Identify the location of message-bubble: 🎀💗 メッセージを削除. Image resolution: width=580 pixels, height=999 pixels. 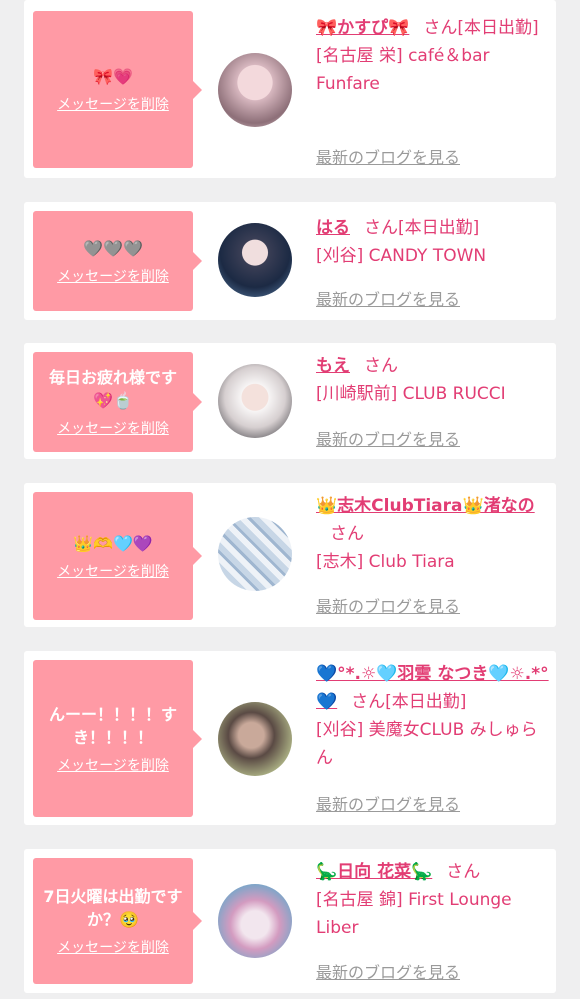
(117, 89).